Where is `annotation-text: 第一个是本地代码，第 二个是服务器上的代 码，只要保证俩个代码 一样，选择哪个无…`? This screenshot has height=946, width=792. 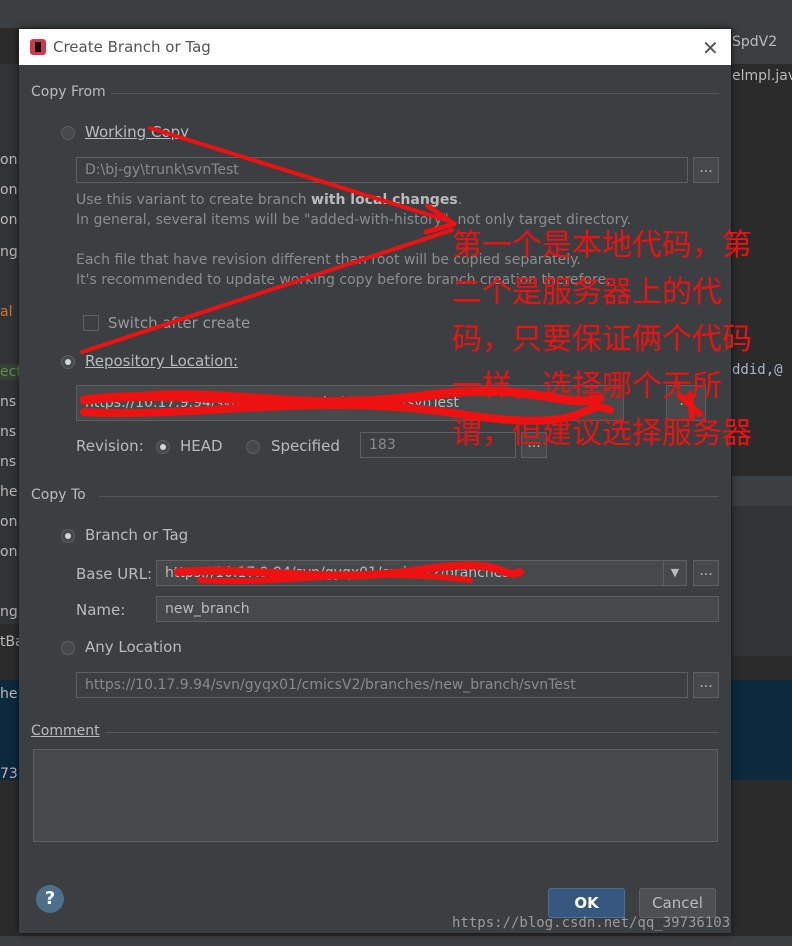 annotation-text: 第一个是本地代码，第 二个是服务器上的代 码，只要保证俩个代码 一样，选择哪个无… is located at coordinates (622, 339).